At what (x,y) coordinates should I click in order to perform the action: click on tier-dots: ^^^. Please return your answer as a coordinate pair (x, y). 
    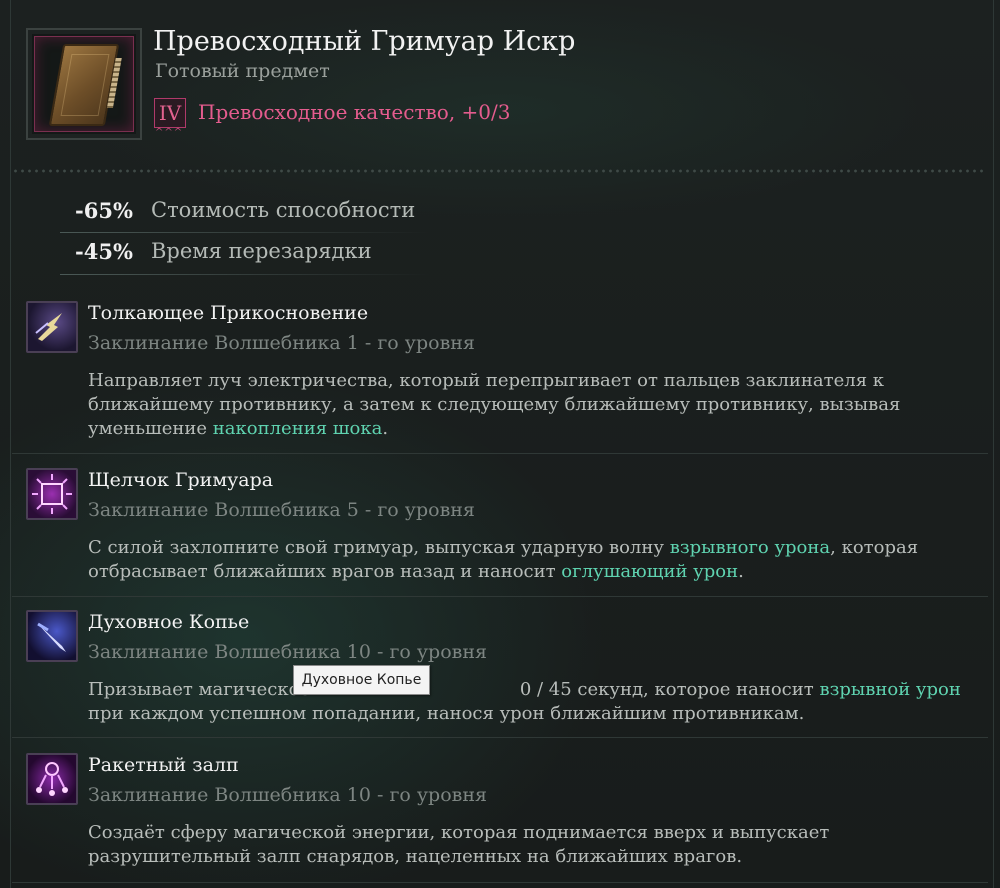
    Looking at the image, I should click on (169, 132).